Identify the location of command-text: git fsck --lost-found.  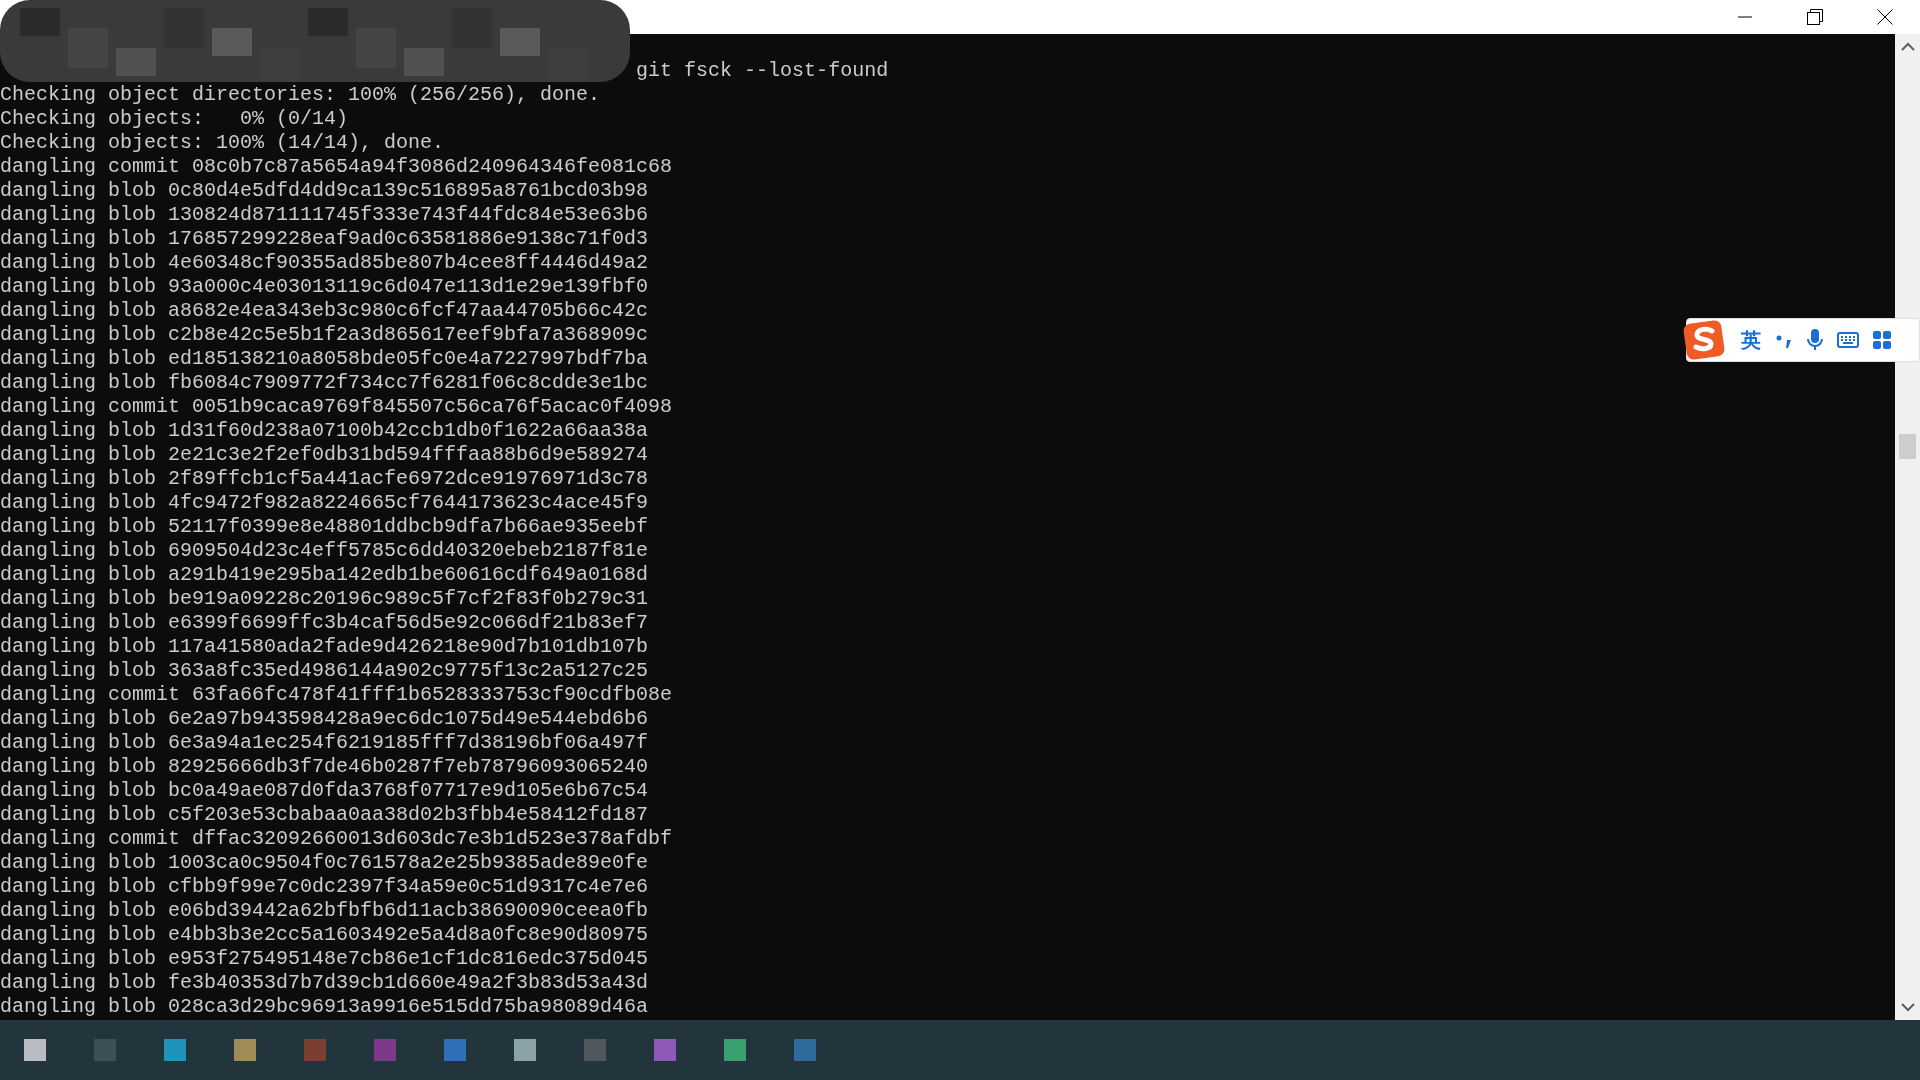
(762, 71).